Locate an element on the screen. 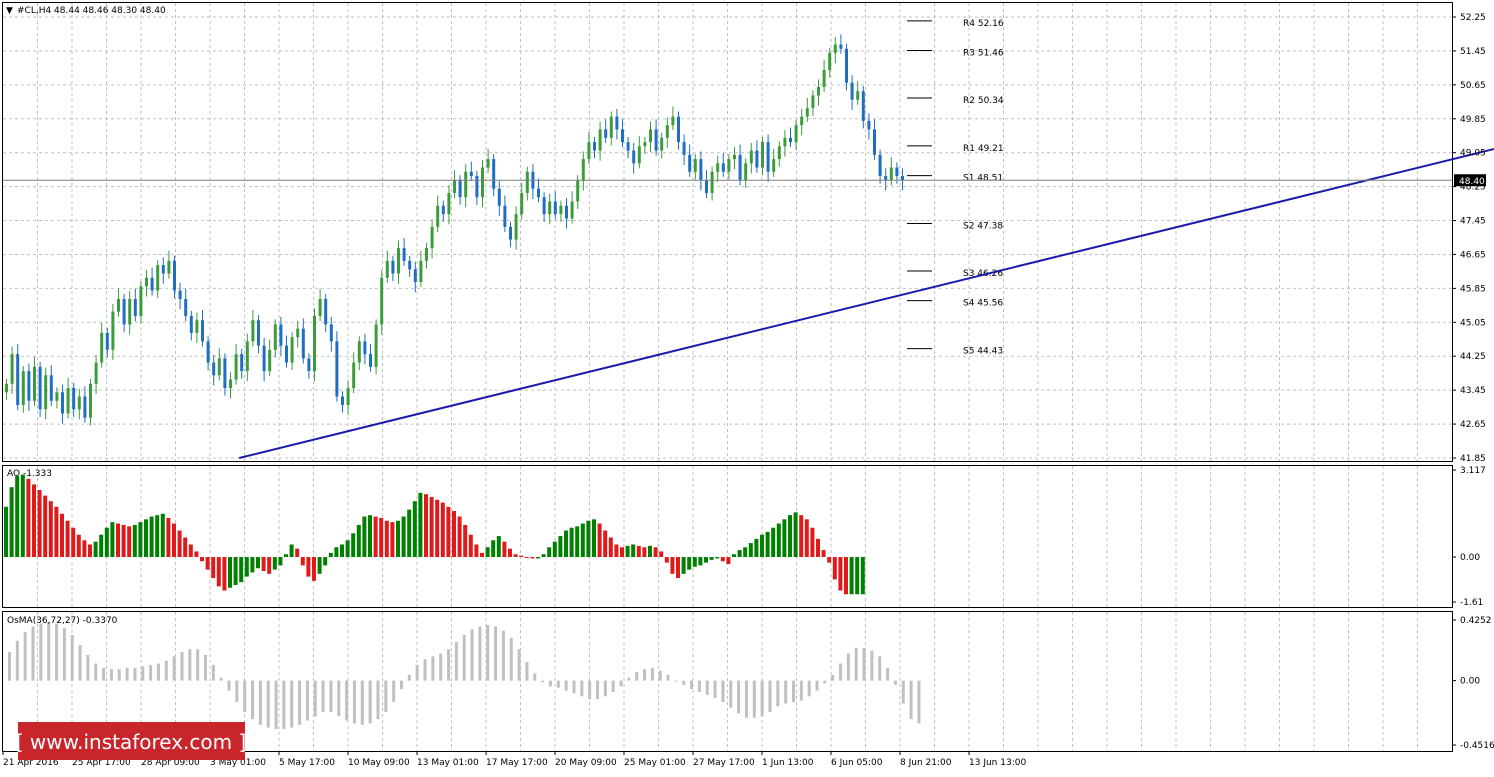  symbol-info: #CL,H4 48.44 48.46 48.30 48.40 is located at coordinates (91, 11).